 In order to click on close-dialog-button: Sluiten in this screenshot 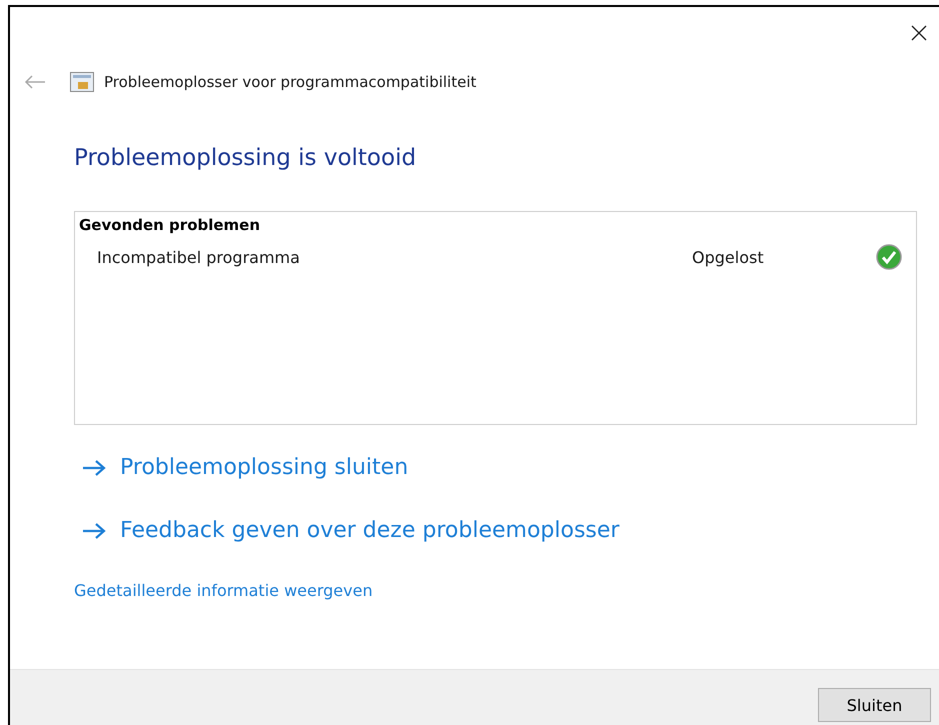, I will do `click(874, 705)`.